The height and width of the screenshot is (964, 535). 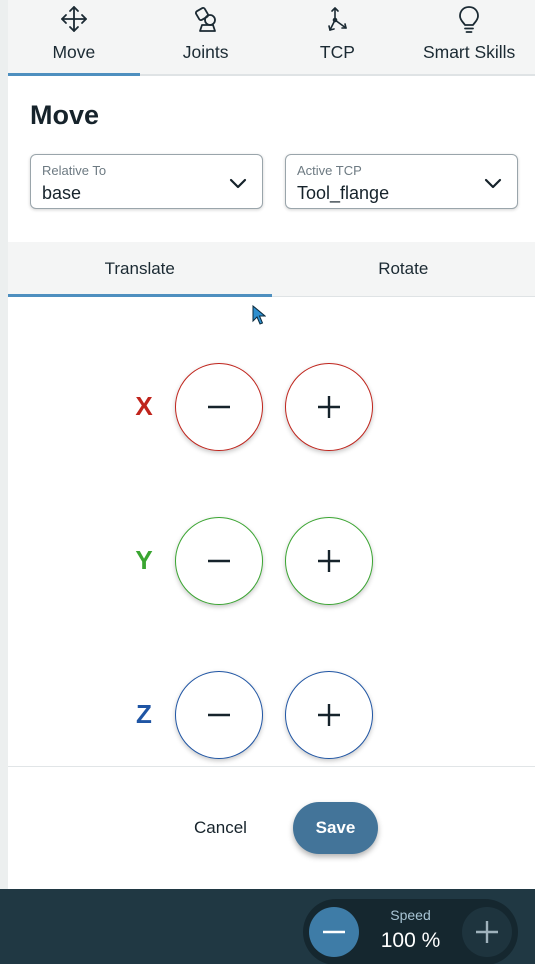 I want to click on tab-translate: Translate, so click(x=140, y=269).